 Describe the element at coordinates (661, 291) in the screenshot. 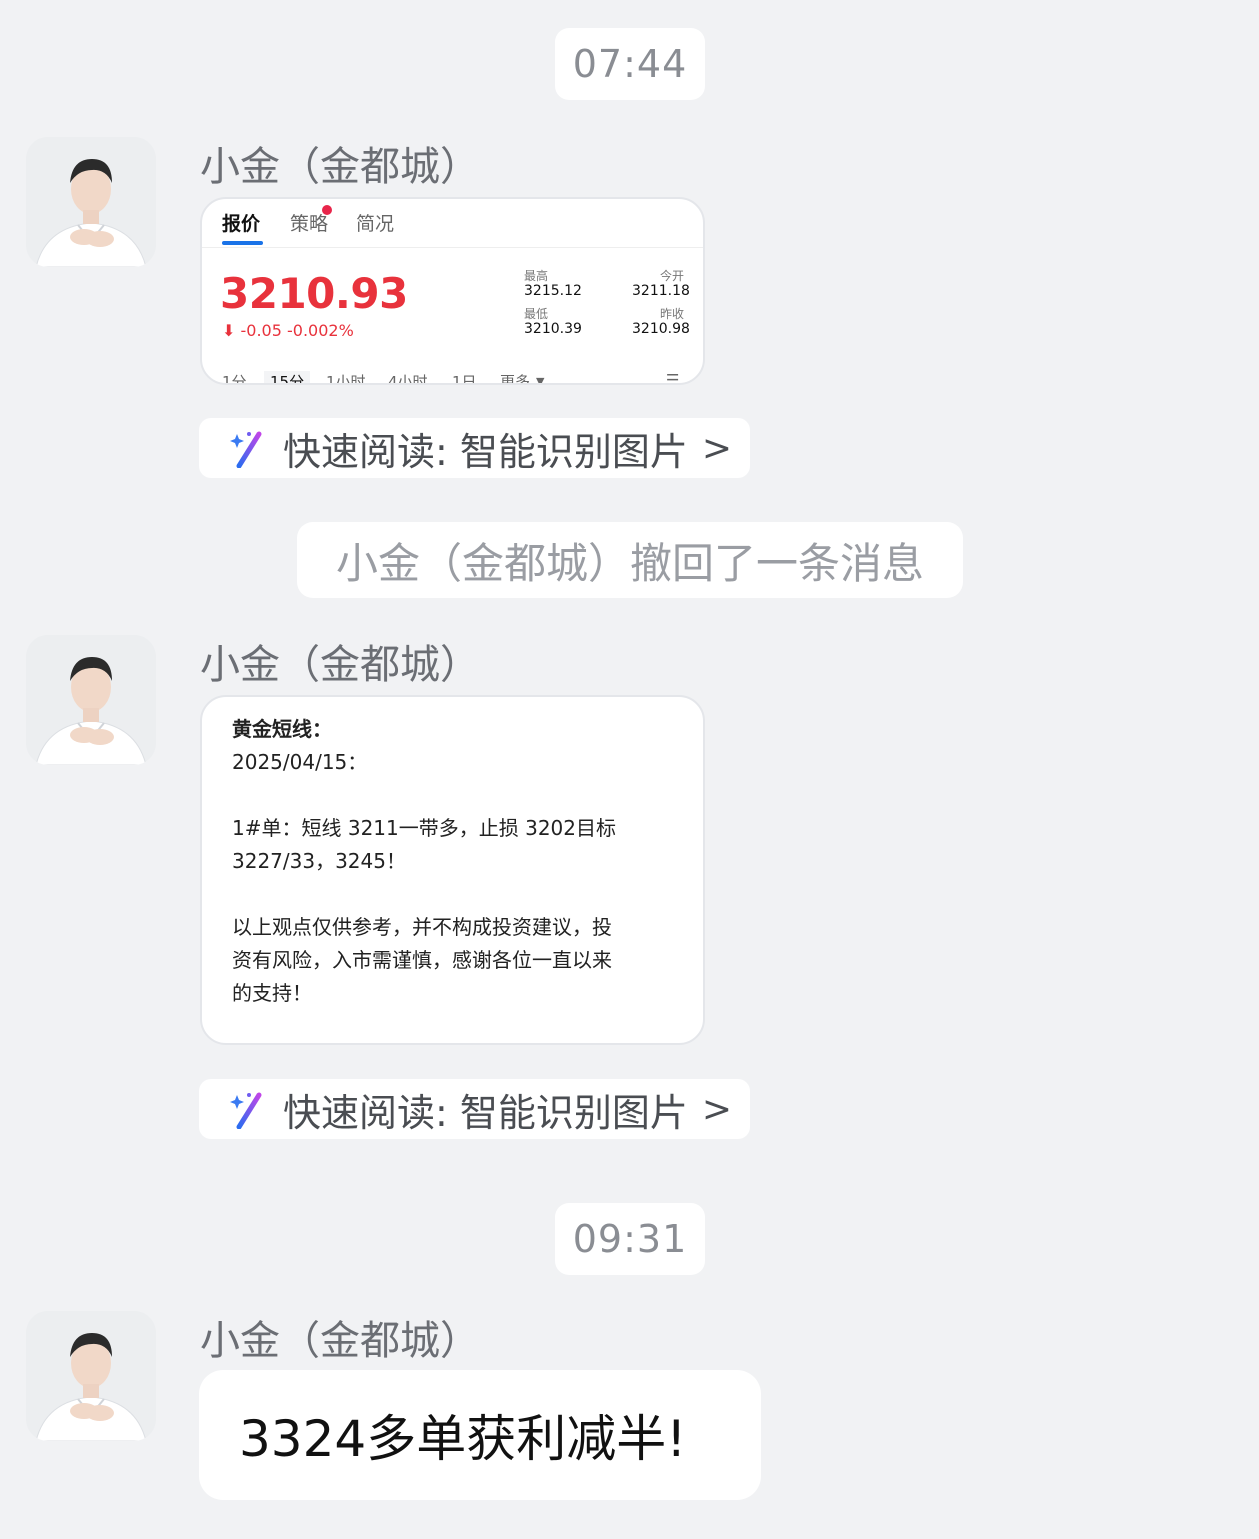

I see `open-value: 3211.18` at that location.